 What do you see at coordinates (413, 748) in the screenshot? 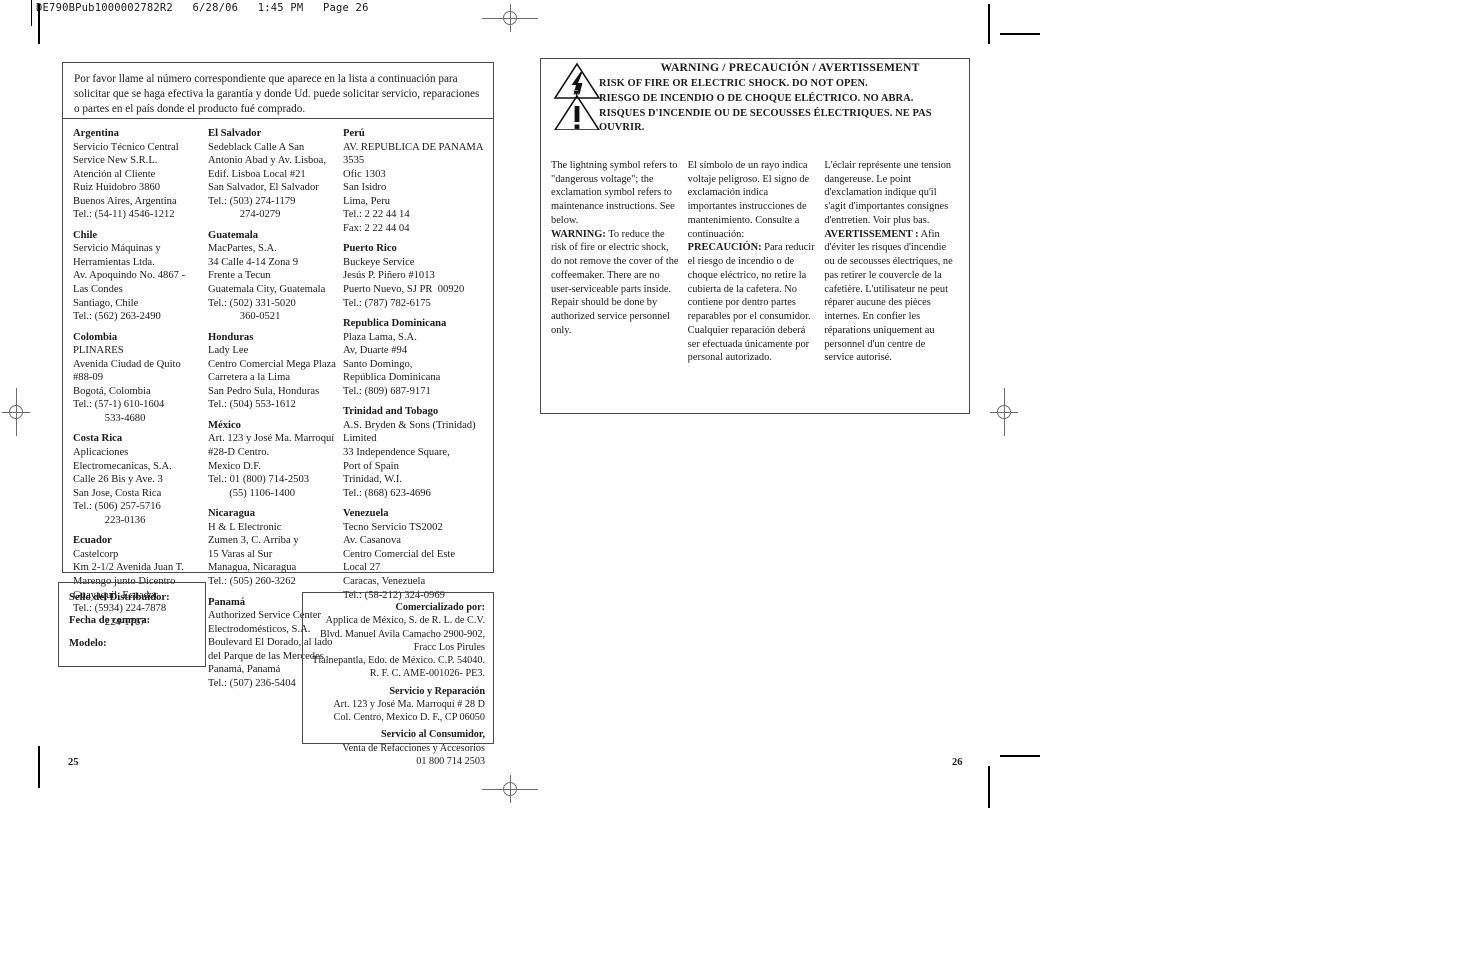
I see `servicio-consumidor-line: Venta de Refacciones y Accesorios` at bounding box center [413, 748].